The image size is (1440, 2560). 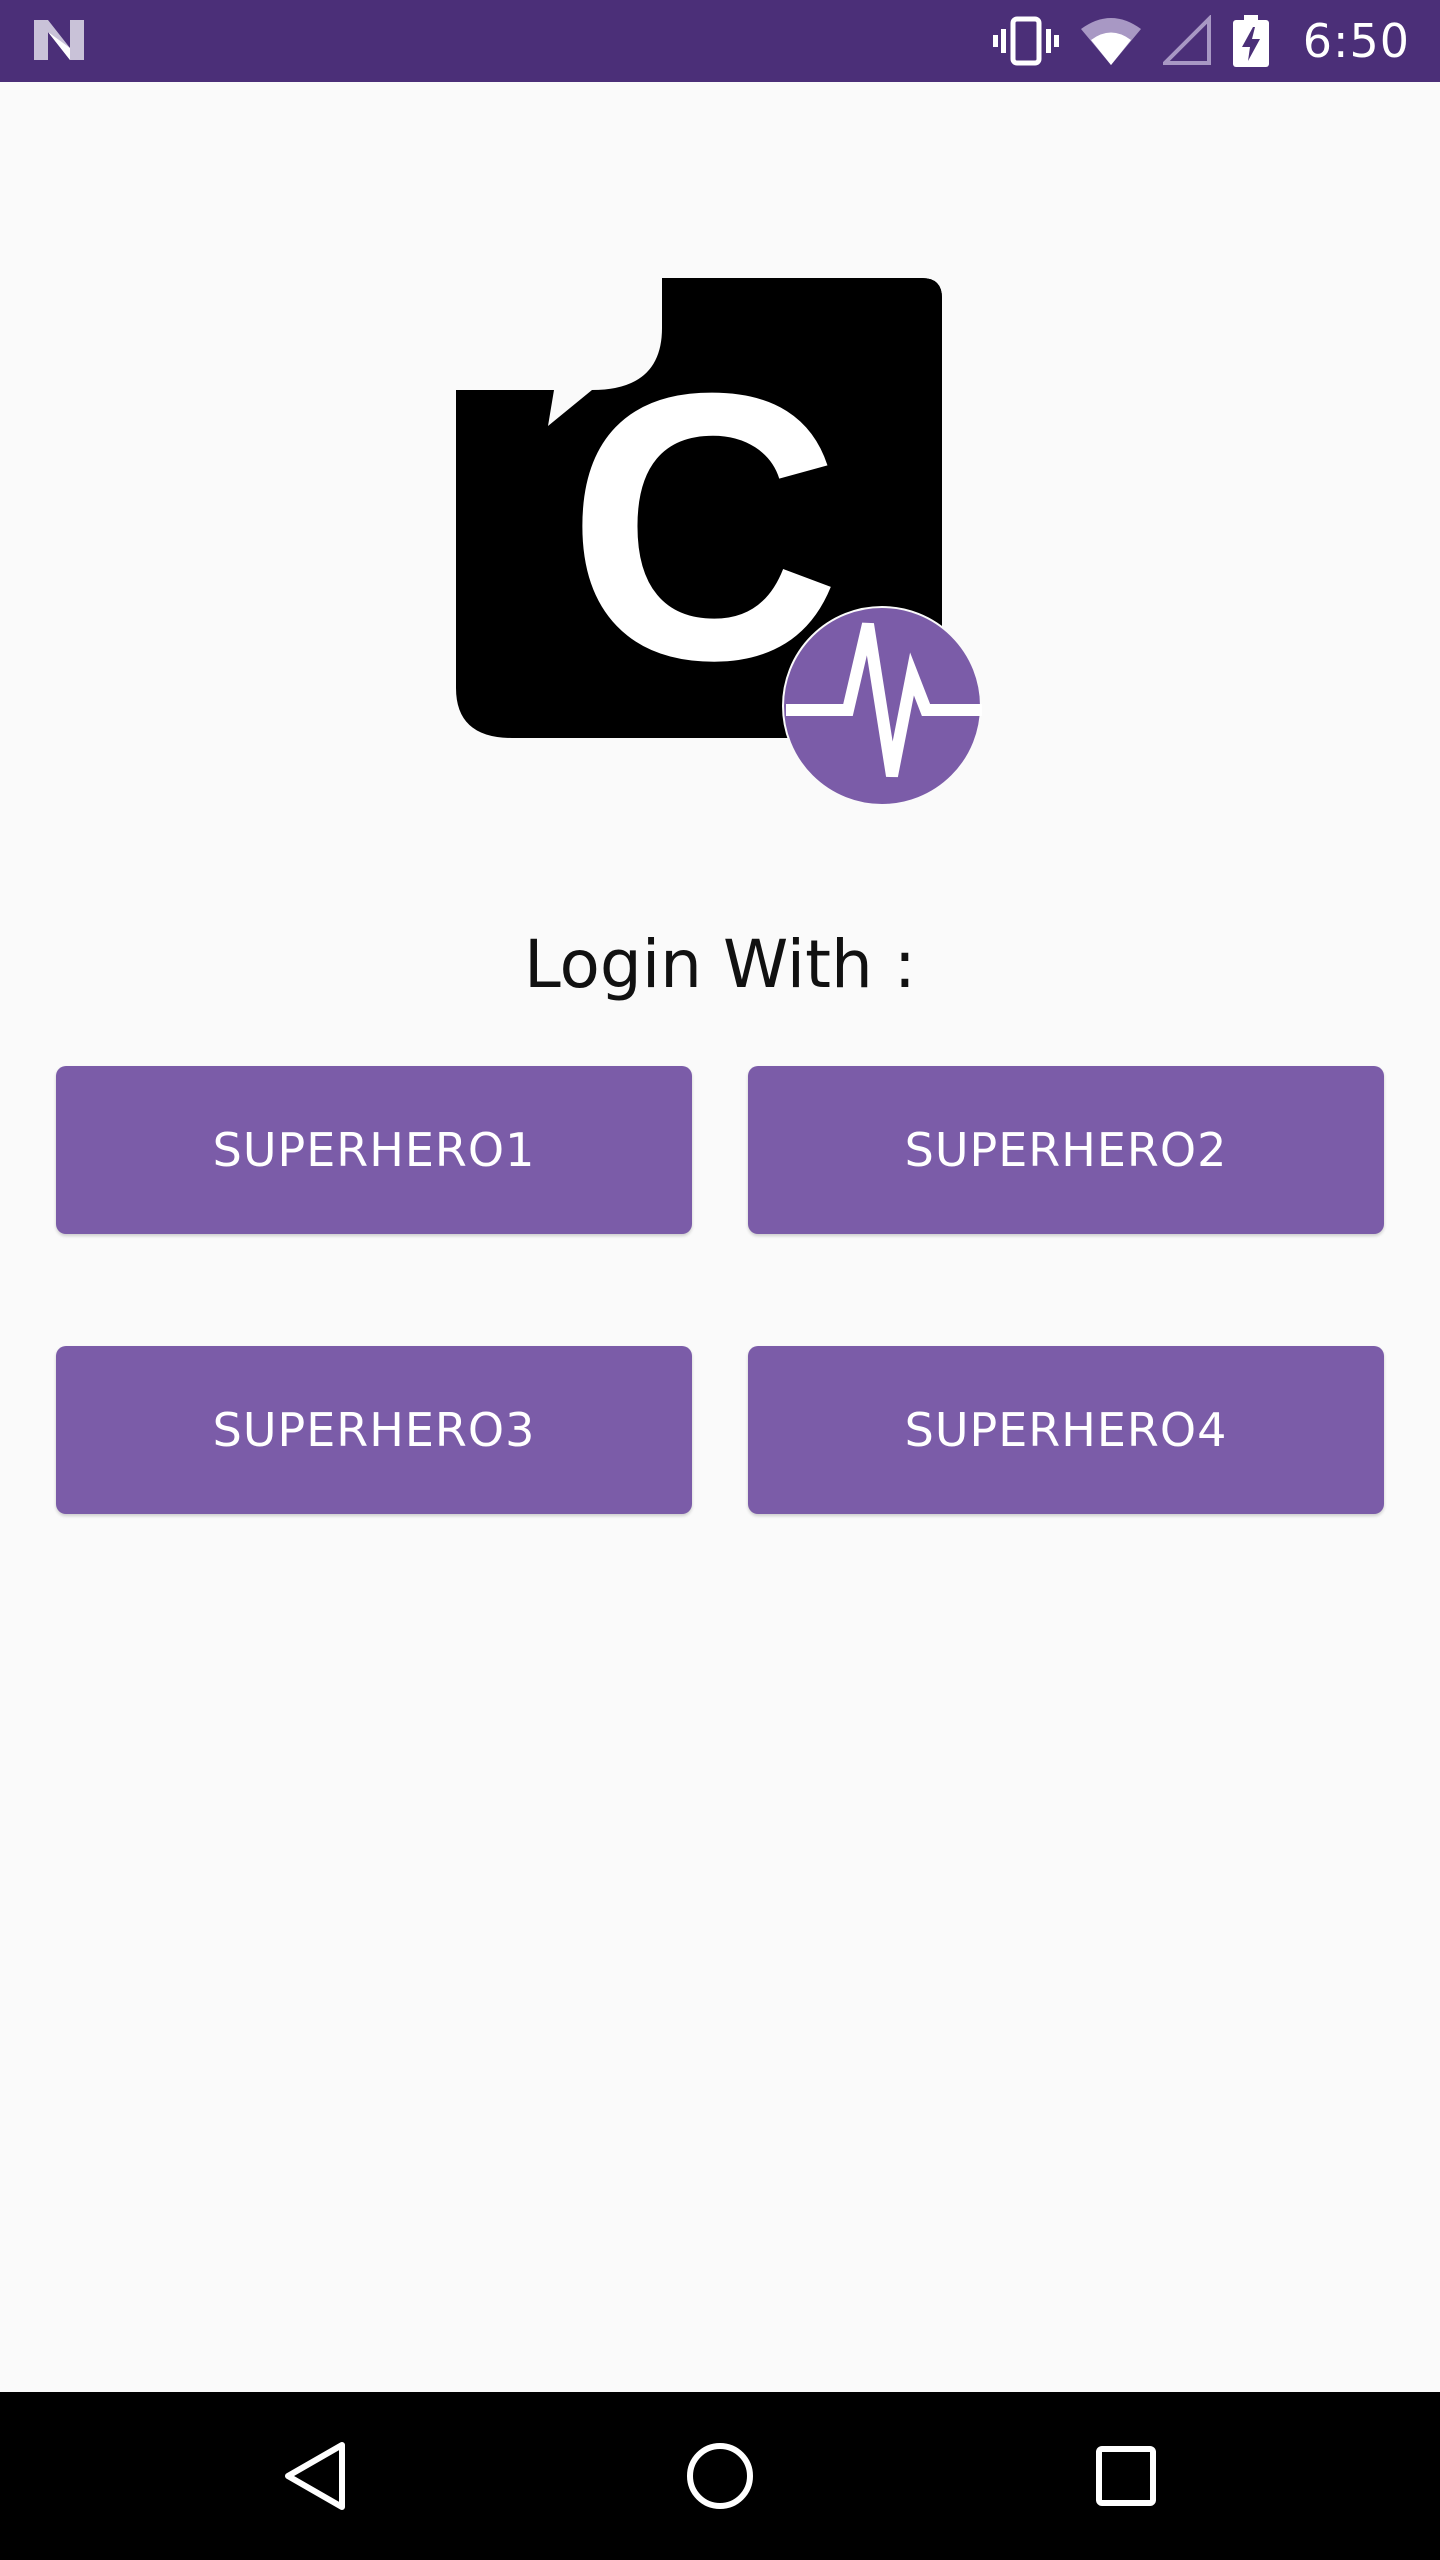 I want to click on superhero2-button: SUPERHERO2, so click(x=1066, y=1150).